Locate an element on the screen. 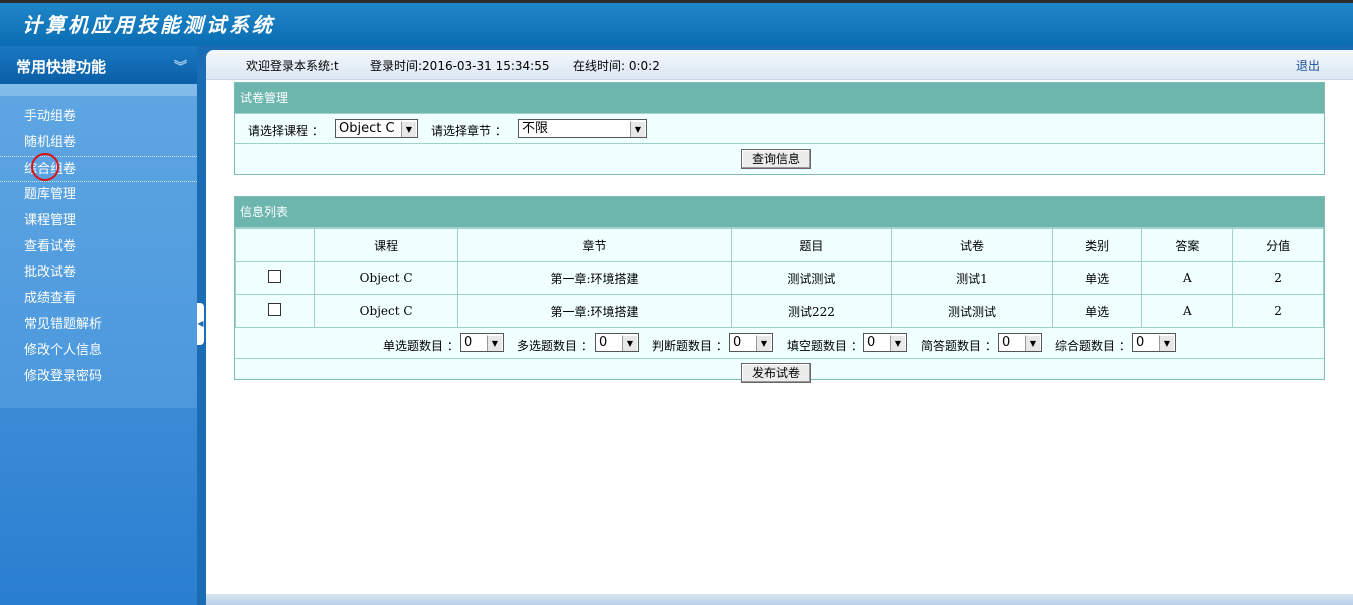  sidebar-item-manual-compose: 手动组卷 is located at coordinates (98, 117).